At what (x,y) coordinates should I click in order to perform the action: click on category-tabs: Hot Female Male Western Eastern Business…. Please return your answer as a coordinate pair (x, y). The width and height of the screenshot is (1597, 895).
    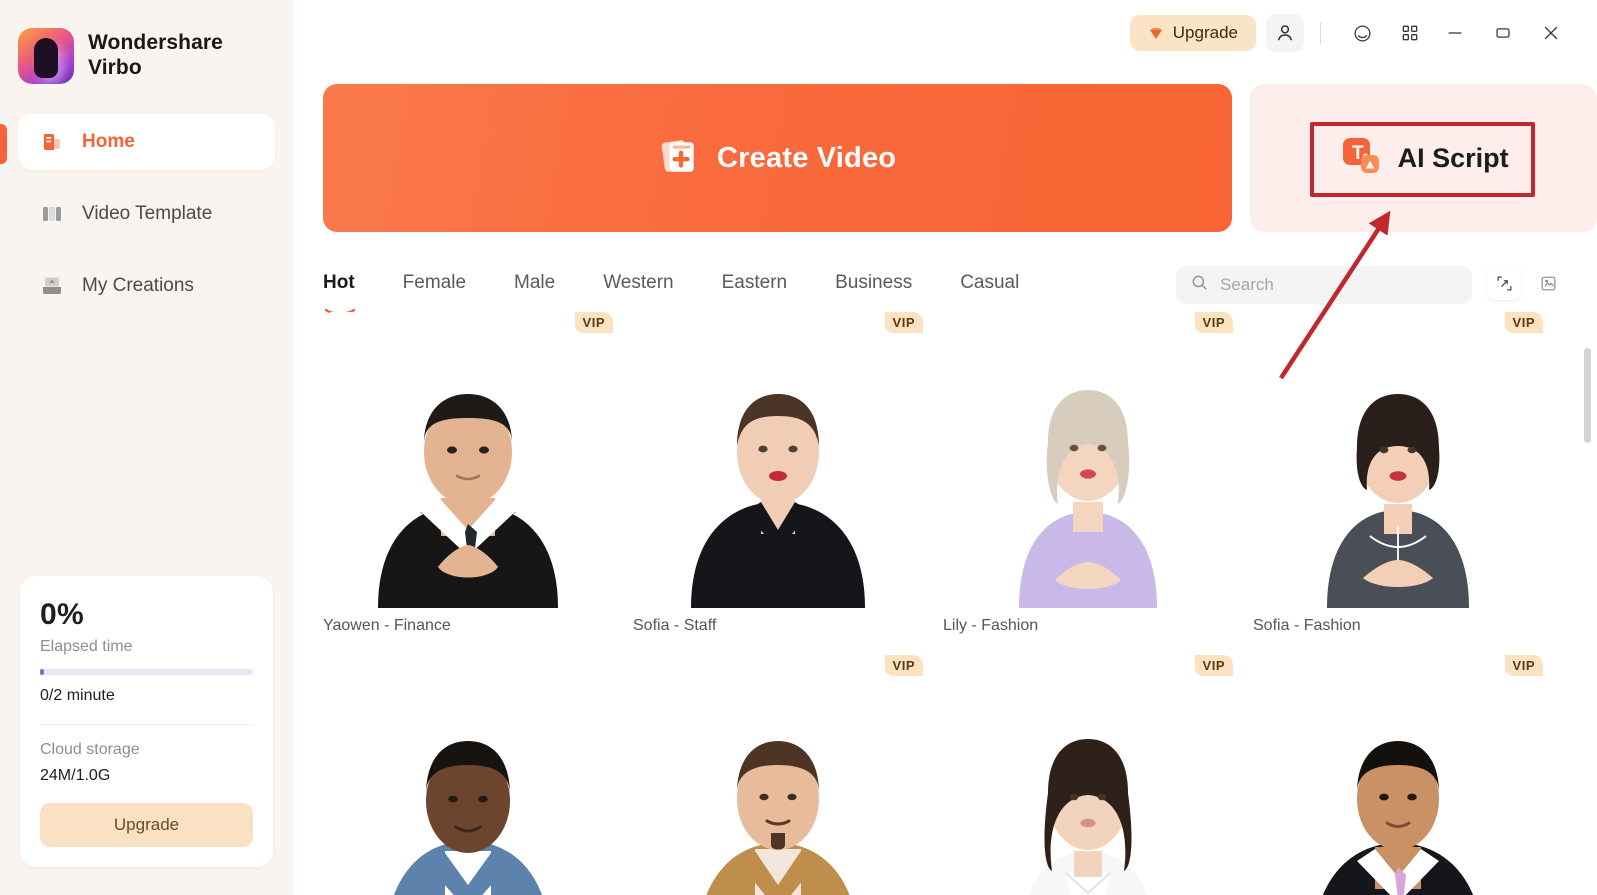
    Looking at the image, I should click on (945, 274).